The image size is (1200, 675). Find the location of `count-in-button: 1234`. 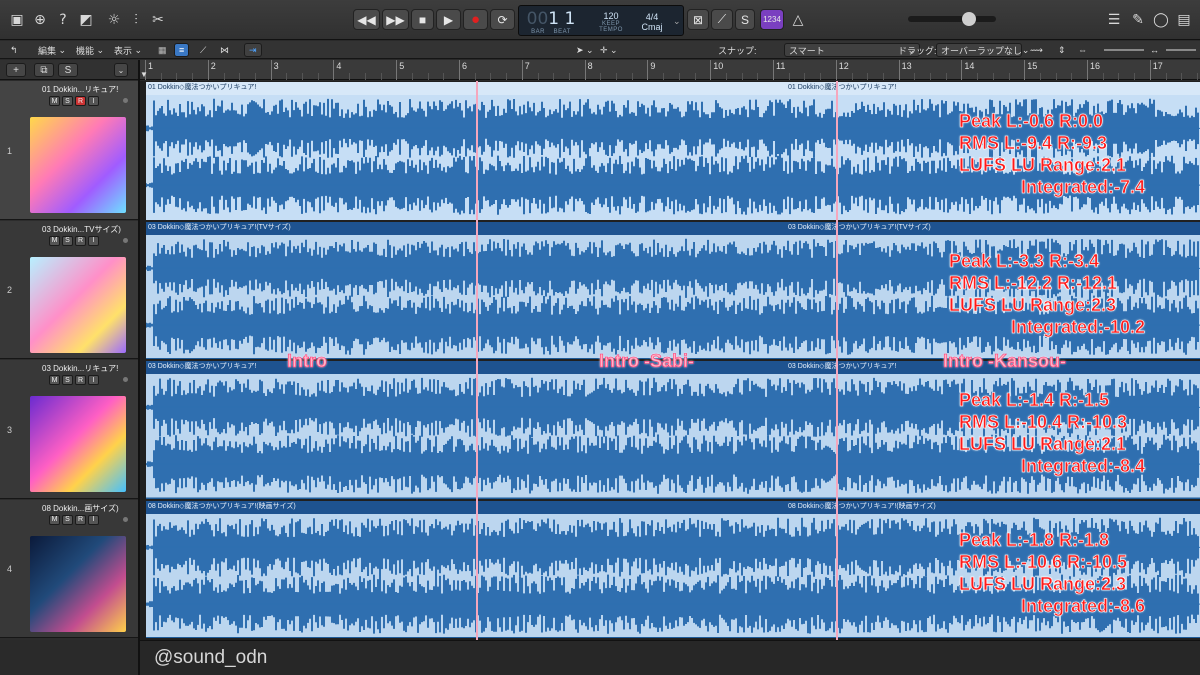

count-in-button: 1234 is located at coordinates (772, 19).